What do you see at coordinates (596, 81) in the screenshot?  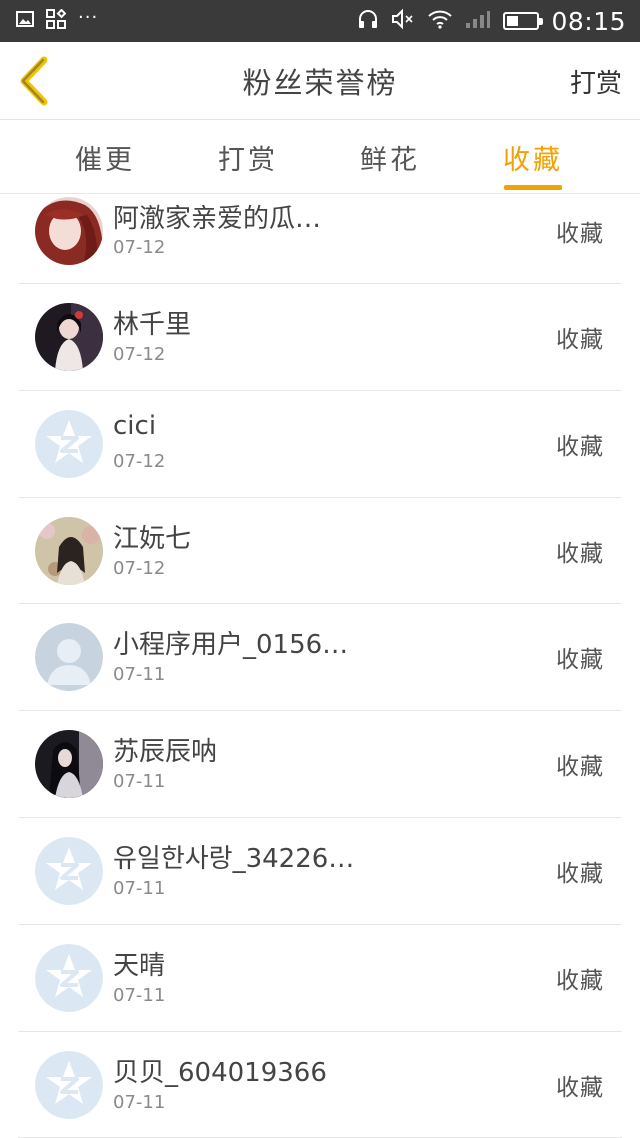 I see `reward-button: 打赏` at bounding box center [596, 81].